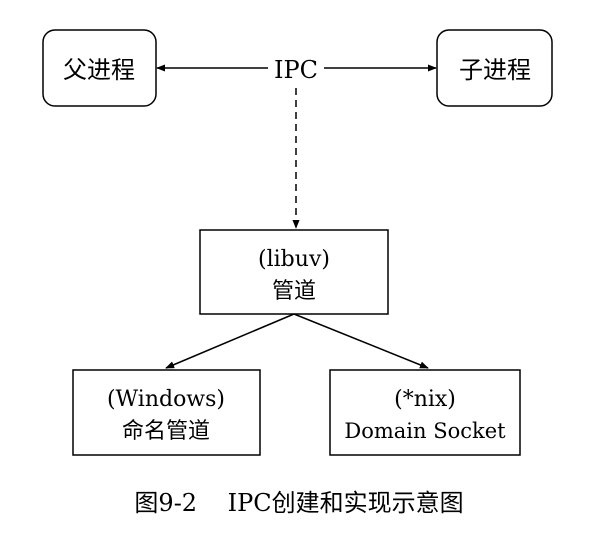 The height and width of the screenshot is (534, 612). What do you see at coordinates (425, 431) in the screenshot?
I see `nix-socket-line2: Domain Socket` at bounding box center [425, 431].